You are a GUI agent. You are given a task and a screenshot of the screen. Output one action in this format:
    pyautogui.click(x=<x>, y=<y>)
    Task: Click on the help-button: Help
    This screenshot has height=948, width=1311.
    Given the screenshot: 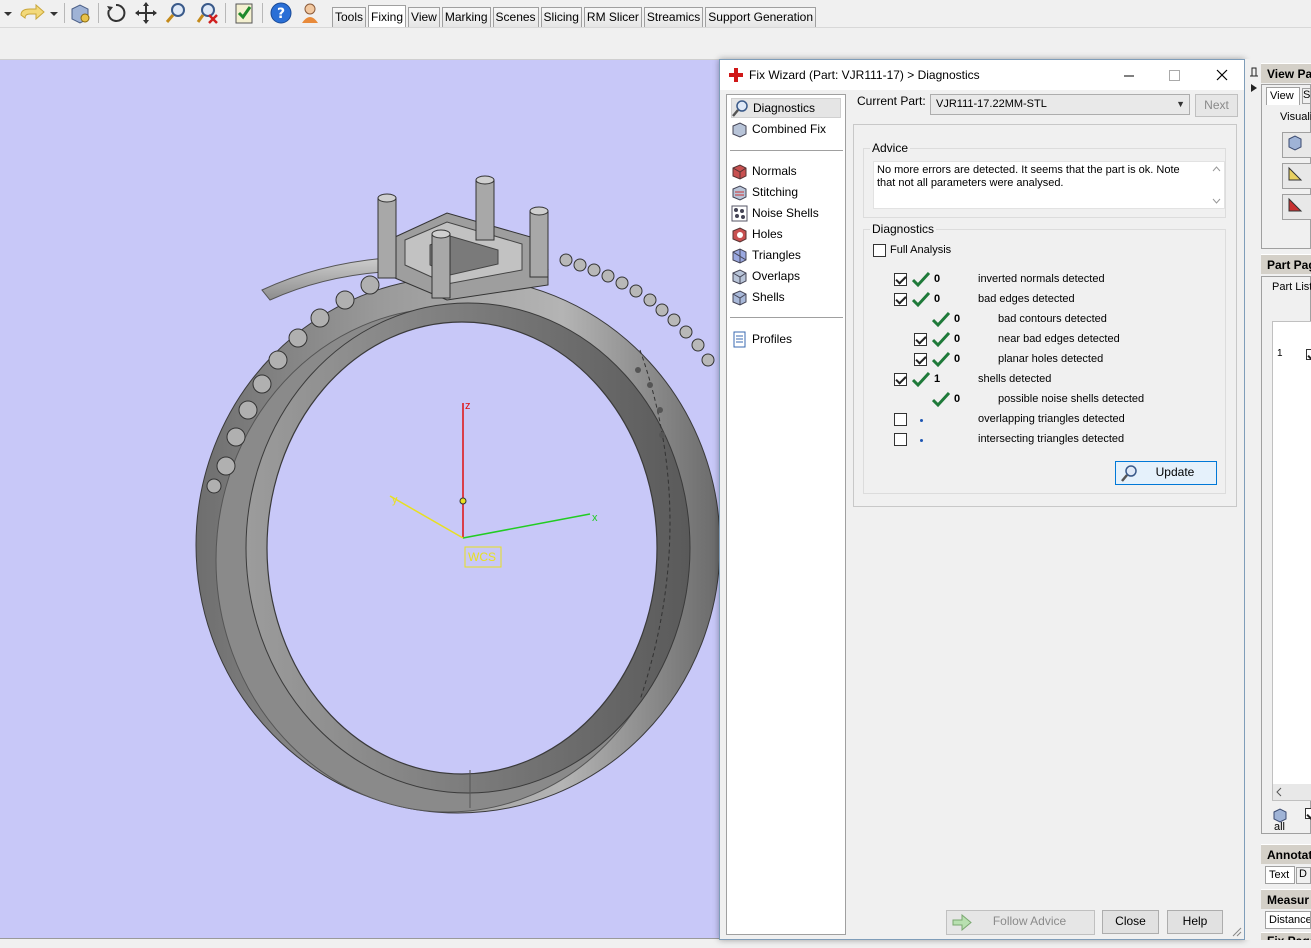 What is the action you would take?
    pyautogui.click(x=1195, y=922)
    